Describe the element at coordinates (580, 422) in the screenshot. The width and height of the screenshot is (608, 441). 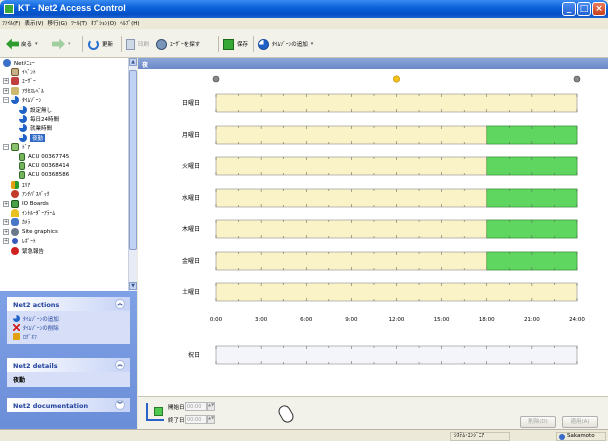
I see `apply-button: 適用(A)` at that location.